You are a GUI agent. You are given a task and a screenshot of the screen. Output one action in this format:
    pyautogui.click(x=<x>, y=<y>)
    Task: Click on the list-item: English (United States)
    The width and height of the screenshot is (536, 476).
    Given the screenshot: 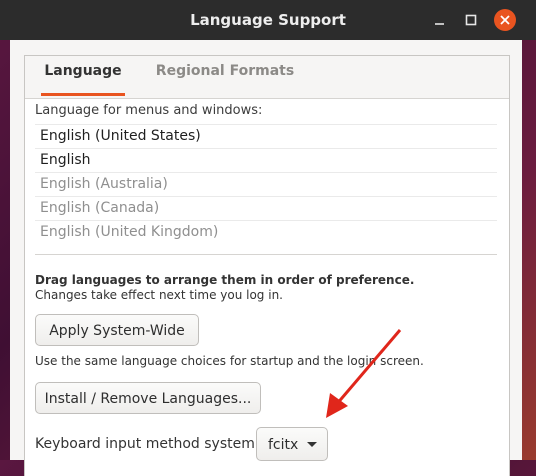 What is the action you would take?
    pyautogui.click(x=266, y=135)
    